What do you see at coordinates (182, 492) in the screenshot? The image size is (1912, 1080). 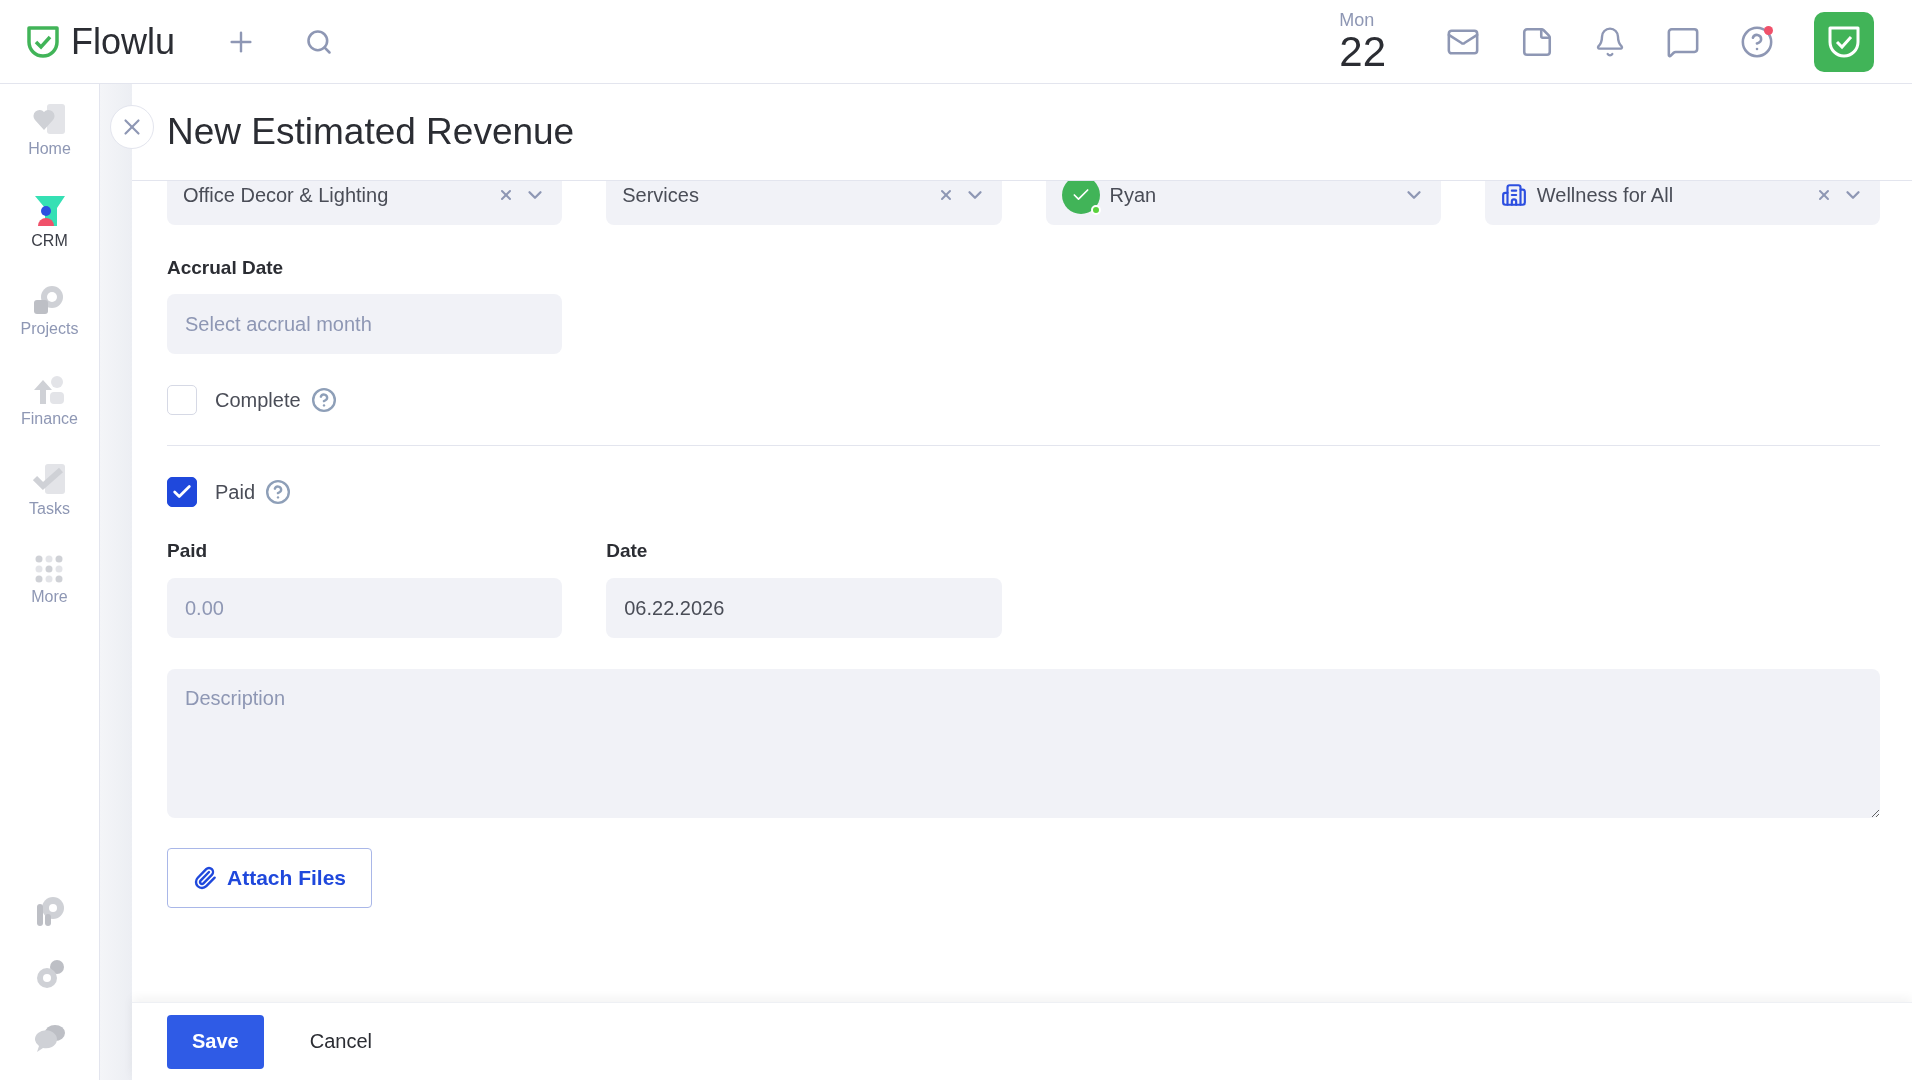 I see `checkbox` at bounding box center [182, 492].